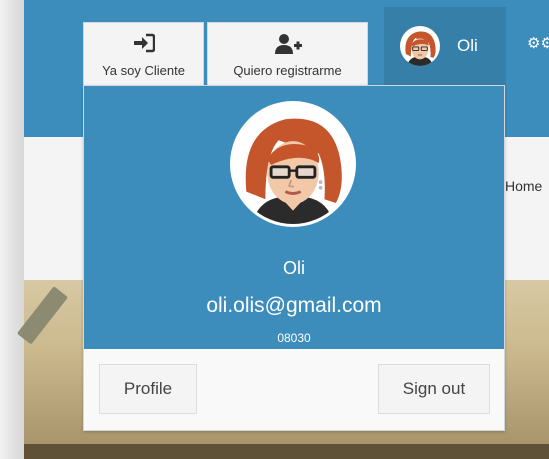 The height and width of the screenshot is (459, 549). Describe the element at coordinates (294, 268) in the screenshot. I see `user-name: Oli` at that location.